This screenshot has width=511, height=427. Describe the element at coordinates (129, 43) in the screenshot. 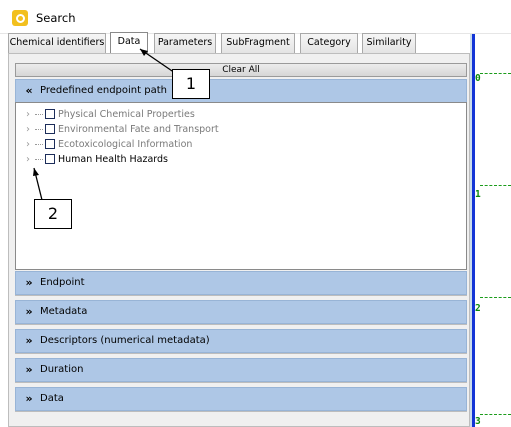

I see `tab-data: Data` at that location.